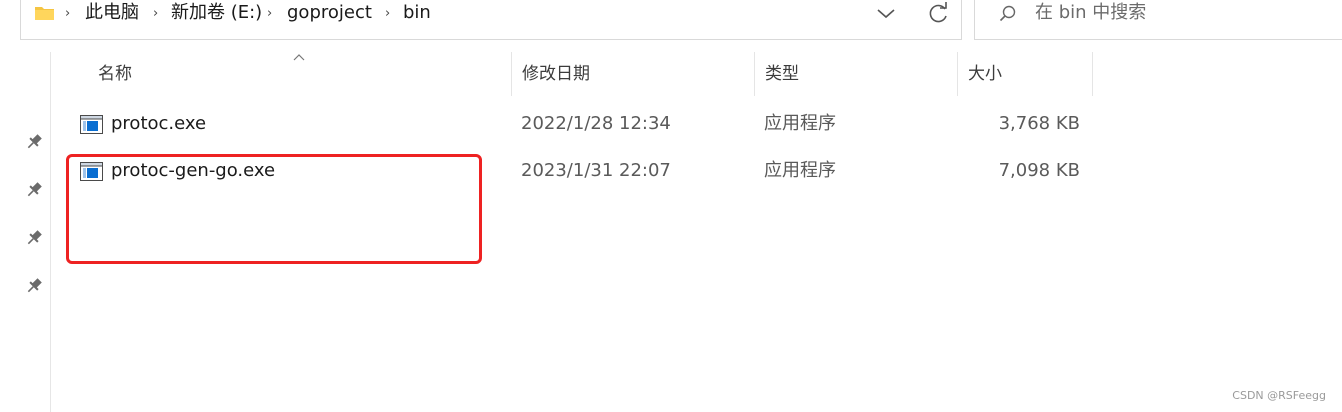 The image size is (1342, 412). Describe the element at coordinates (1039, 123) in the screenshot. I see `file-size: 3,768 KB` at that location.